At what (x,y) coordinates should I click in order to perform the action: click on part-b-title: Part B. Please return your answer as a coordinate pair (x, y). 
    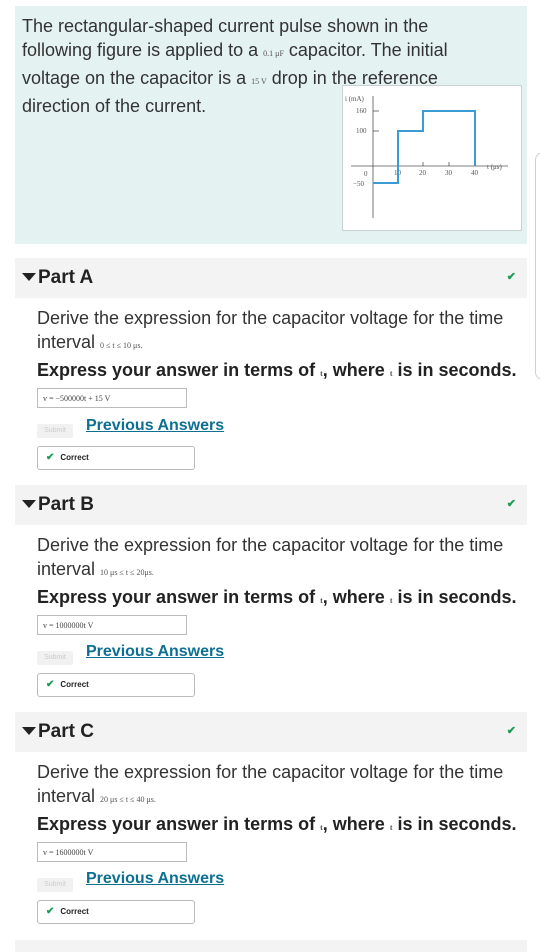
    Looking at the image, I should click on (58, 505).